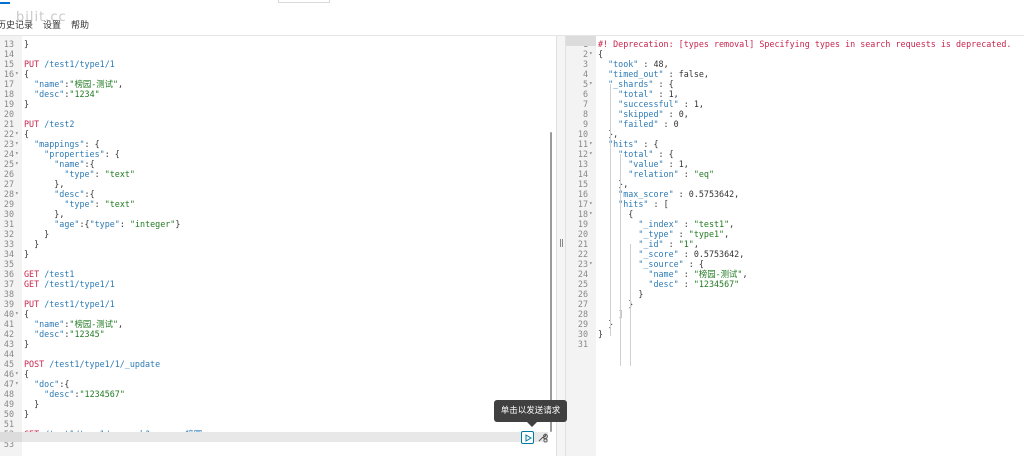 The width and height of the screenshot is (1024, 456). What do you see at coordinates (8, 64) in the screenshot?
I see `request-line-number: 15` at bounding box center [8, 64].